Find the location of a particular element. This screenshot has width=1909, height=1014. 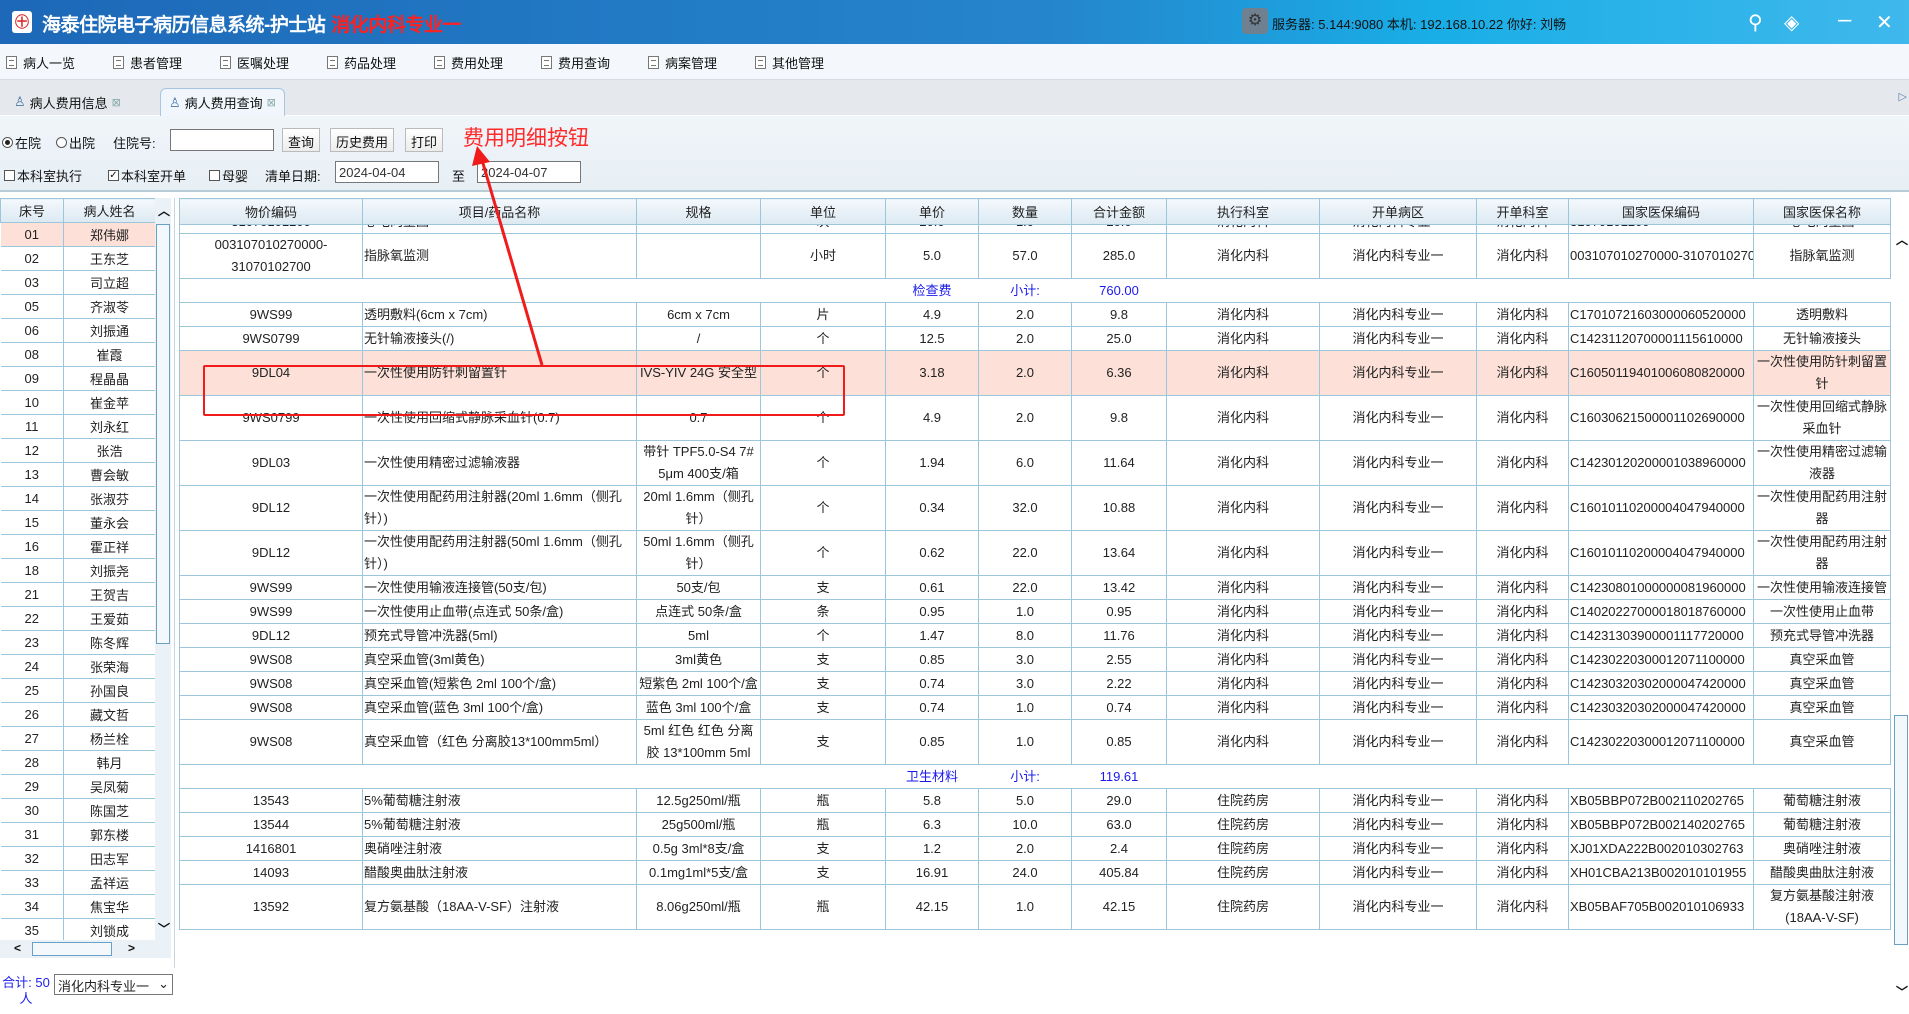

patient-row: 03 司立超 is located at coordinates (78, 282).